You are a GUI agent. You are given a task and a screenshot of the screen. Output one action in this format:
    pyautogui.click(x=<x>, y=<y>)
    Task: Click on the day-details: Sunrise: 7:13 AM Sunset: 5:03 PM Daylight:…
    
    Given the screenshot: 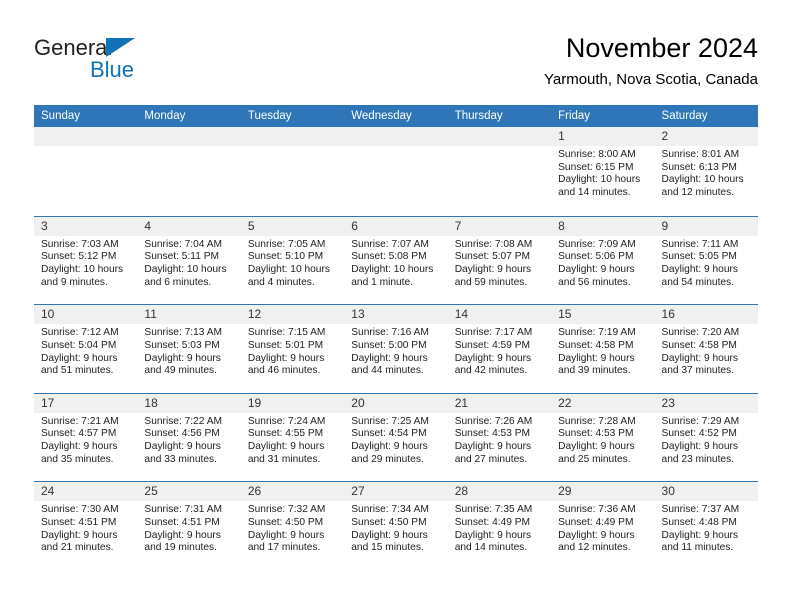 What is the action you would take?
    pyautogui.click(x=188, y=351)
    